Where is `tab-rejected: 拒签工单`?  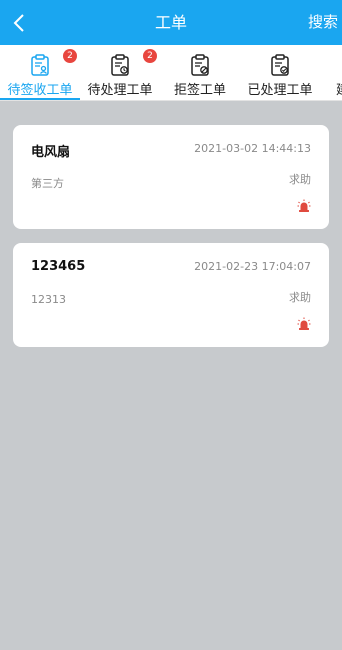 tab-rejected: 拒签工单 is located at coordinates (200, 72).